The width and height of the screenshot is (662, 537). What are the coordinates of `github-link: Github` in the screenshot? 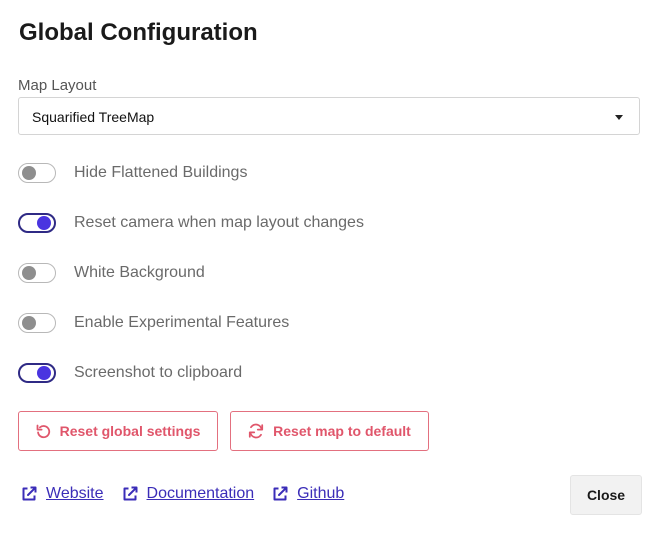 It's located at (307, 494).